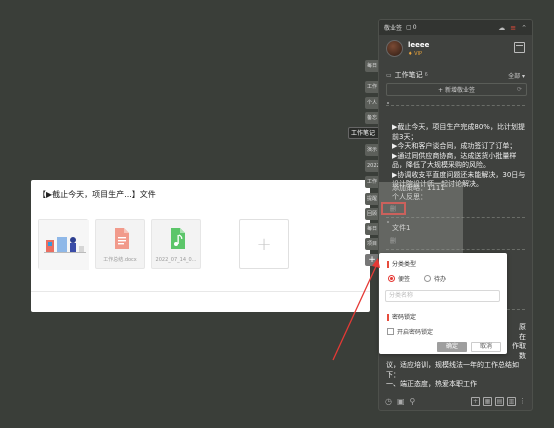  I want to click on section-title: 工作笔记, so click(408, 75).